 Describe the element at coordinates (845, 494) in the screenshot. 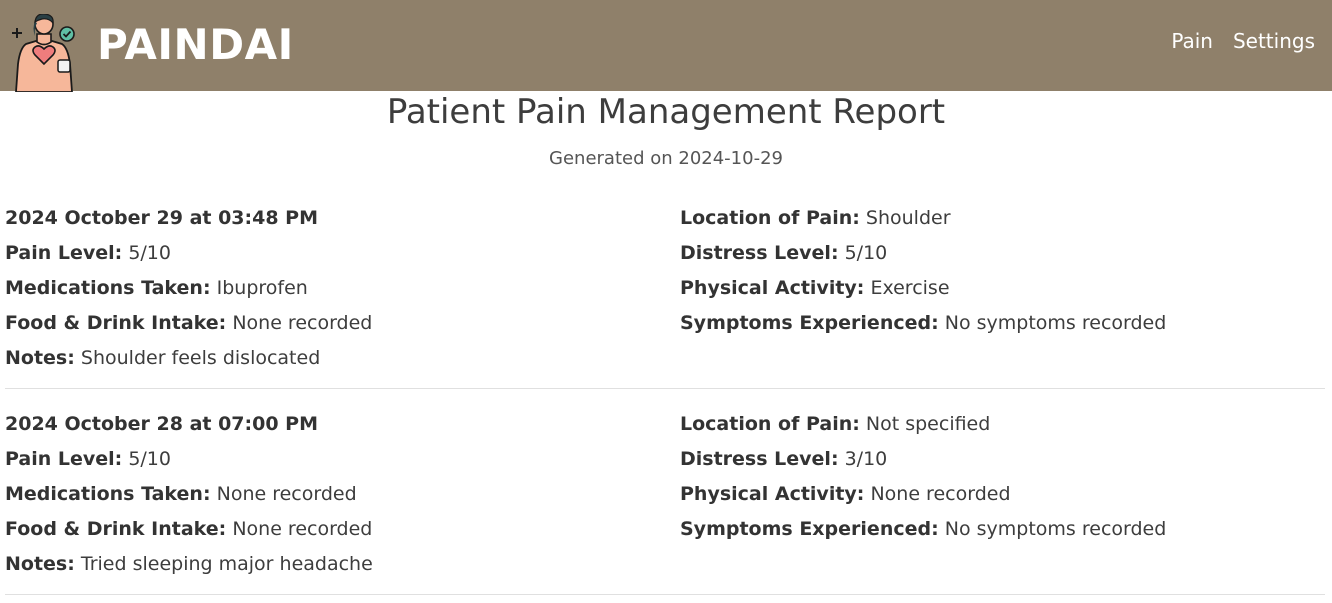

I see `physical-activity-field: Physical Activity: None recorded` at that location.